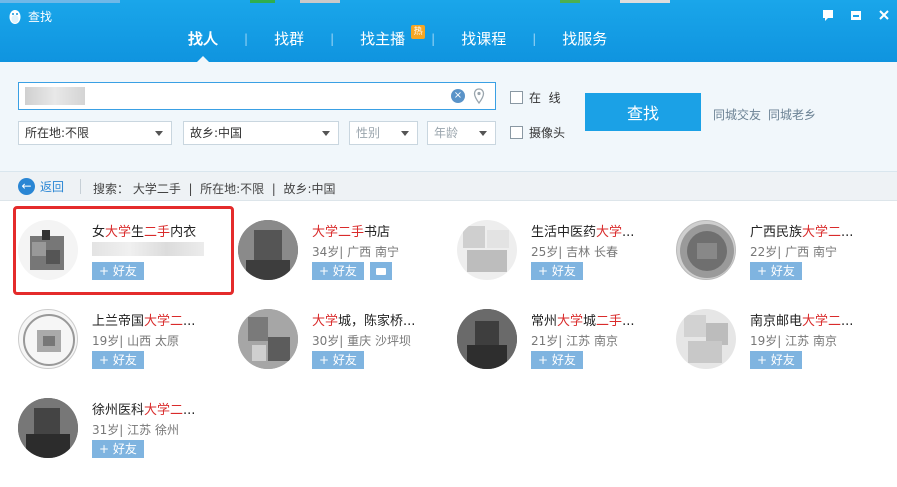  I want to click on tab-find-streamer: 找主播 热, so click(389, 37).